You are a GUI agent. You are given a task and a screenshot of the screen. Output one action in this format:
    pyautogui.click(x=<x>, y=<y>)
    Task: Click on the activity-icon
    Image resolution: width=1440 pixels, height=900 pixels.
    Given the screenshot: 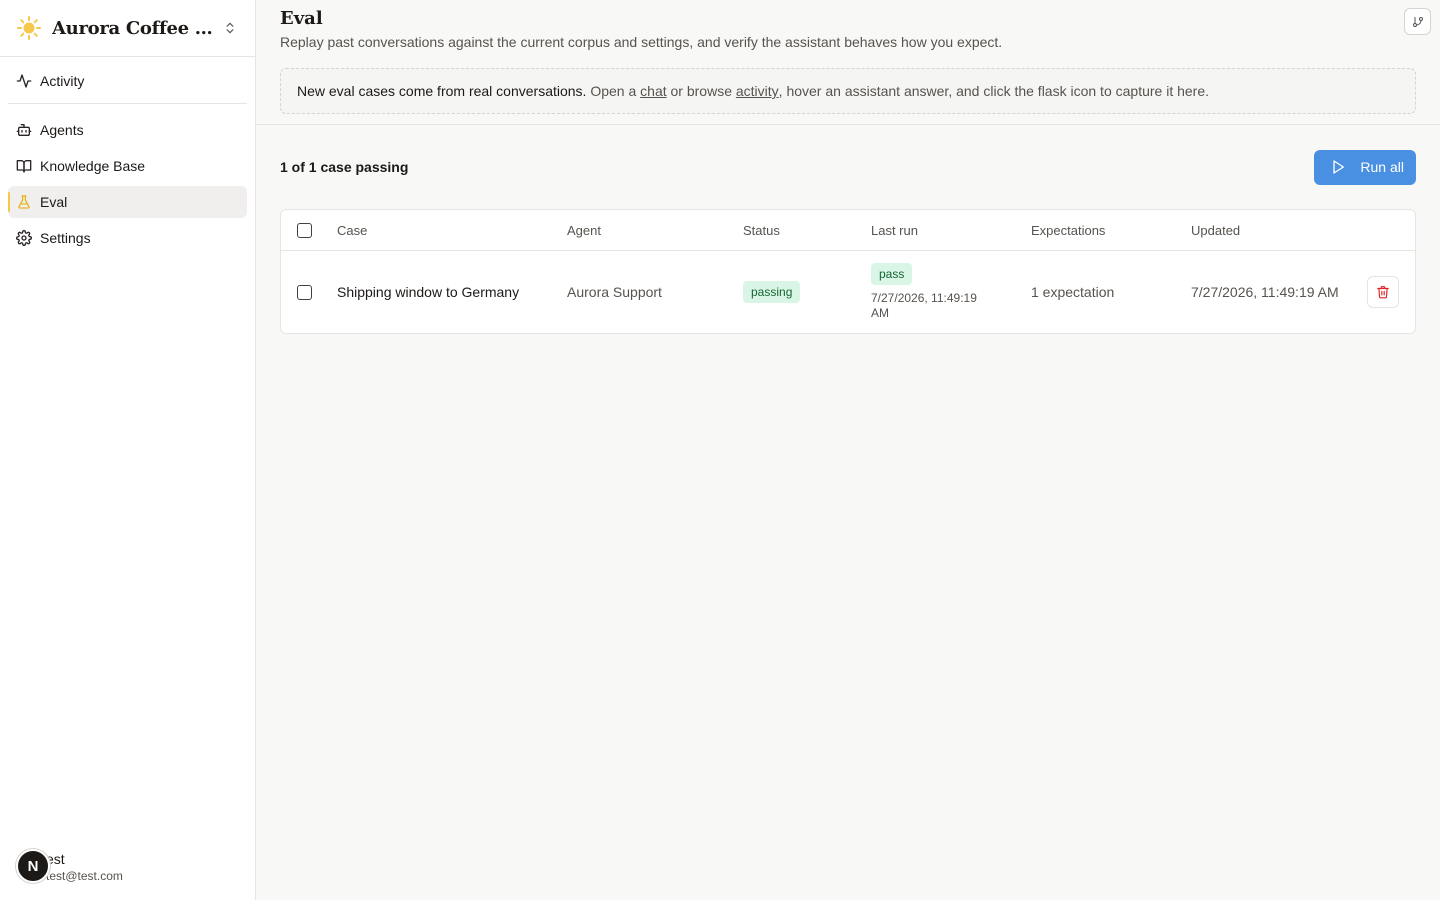 What is the action you would take?
    pyautogui.click(x=24, y=81)
    